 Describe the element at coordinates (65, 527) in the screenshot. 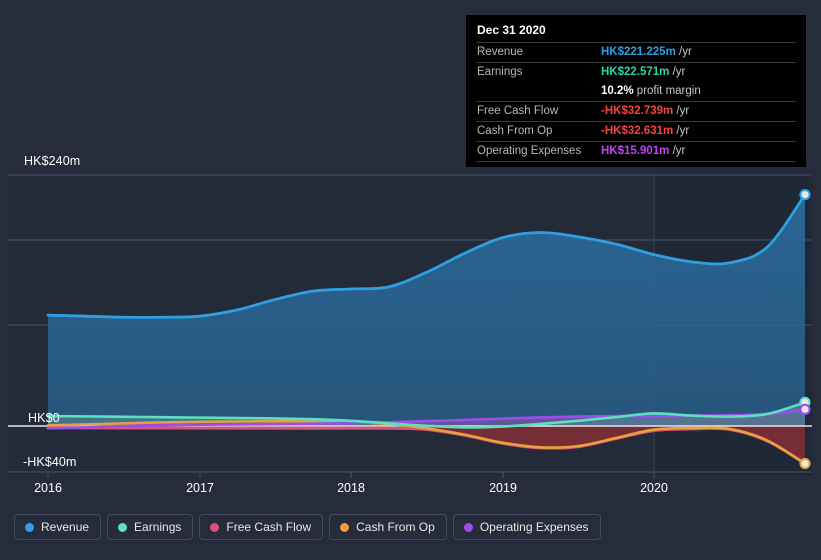

I see `legend-item-label: Revenue` at that location.